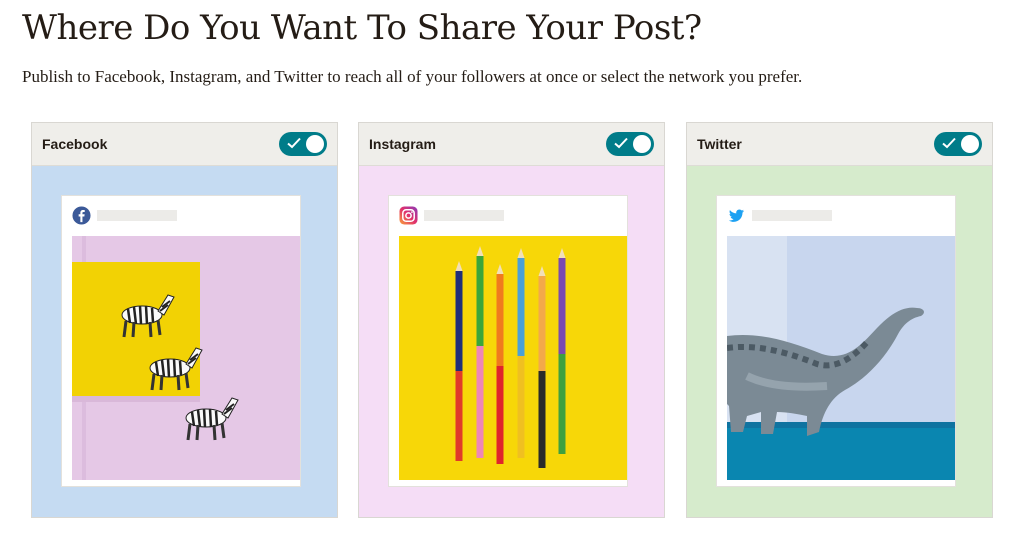 Image resolution: width=1024 pixels, height=545 pixels. Describe the element at coordinates (511, 144) in the screenshot. I see `card-header: Instagram` at that location.